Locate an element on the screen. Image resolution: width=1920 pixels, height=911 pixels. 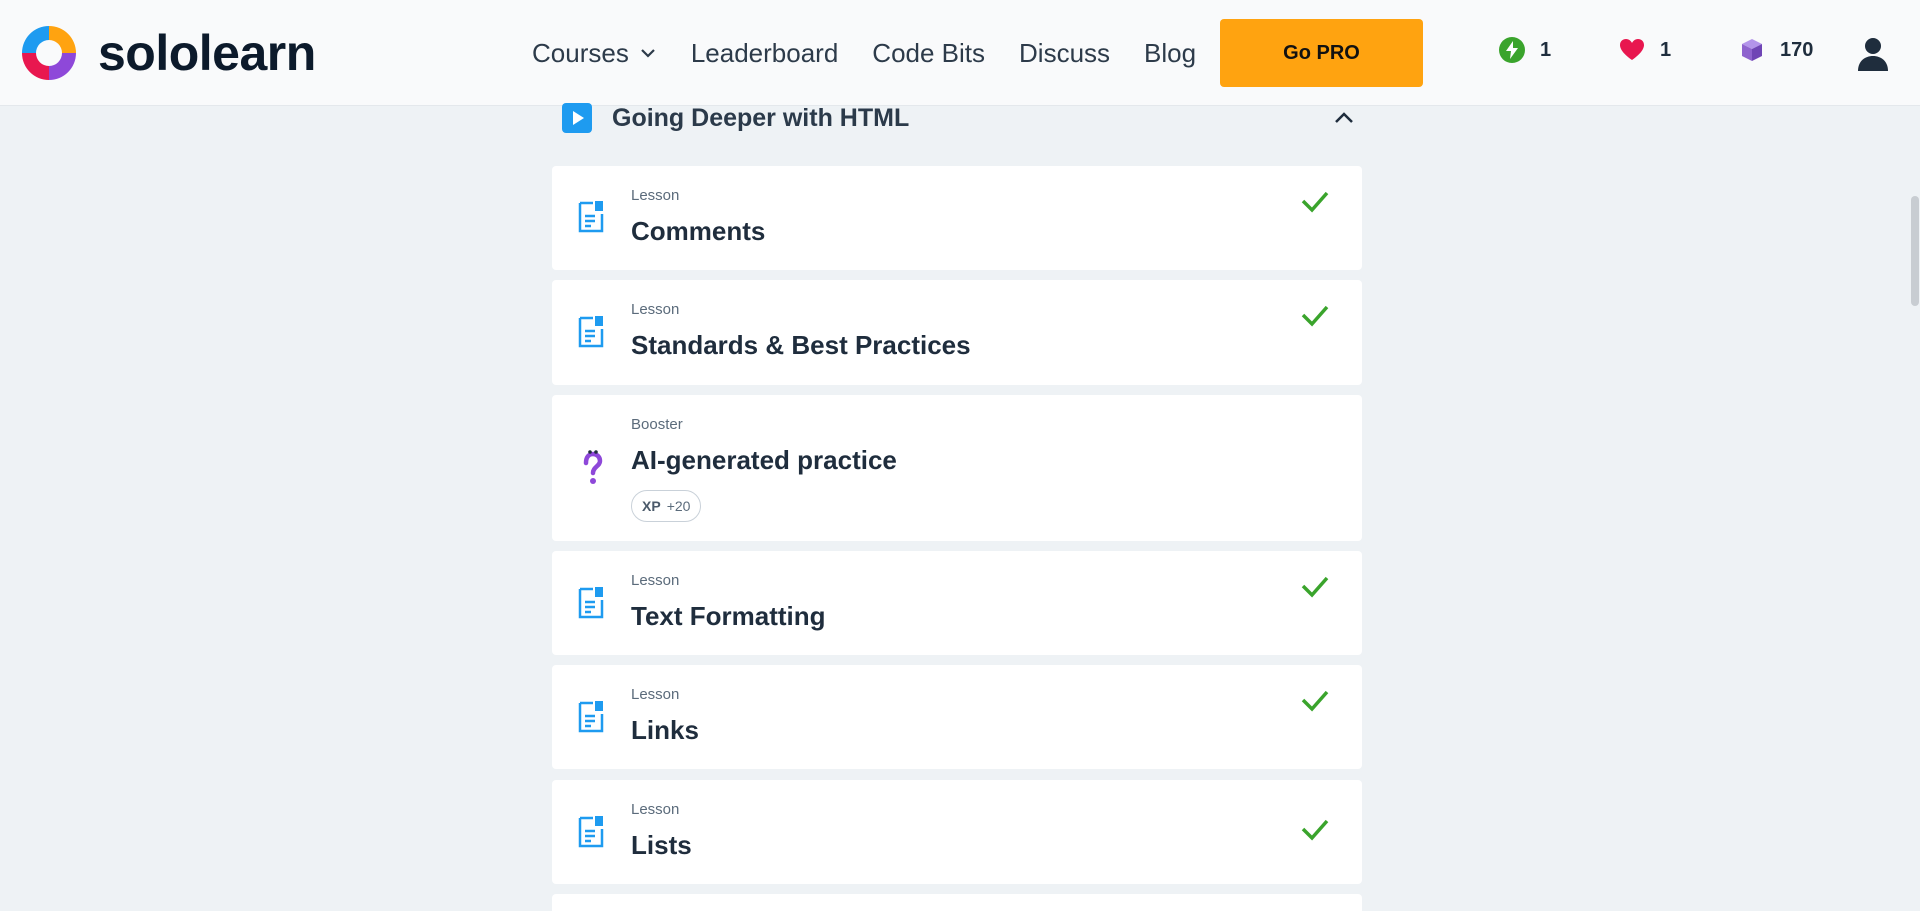
sololearn-logo-icon is located at coordinates (49, 53).